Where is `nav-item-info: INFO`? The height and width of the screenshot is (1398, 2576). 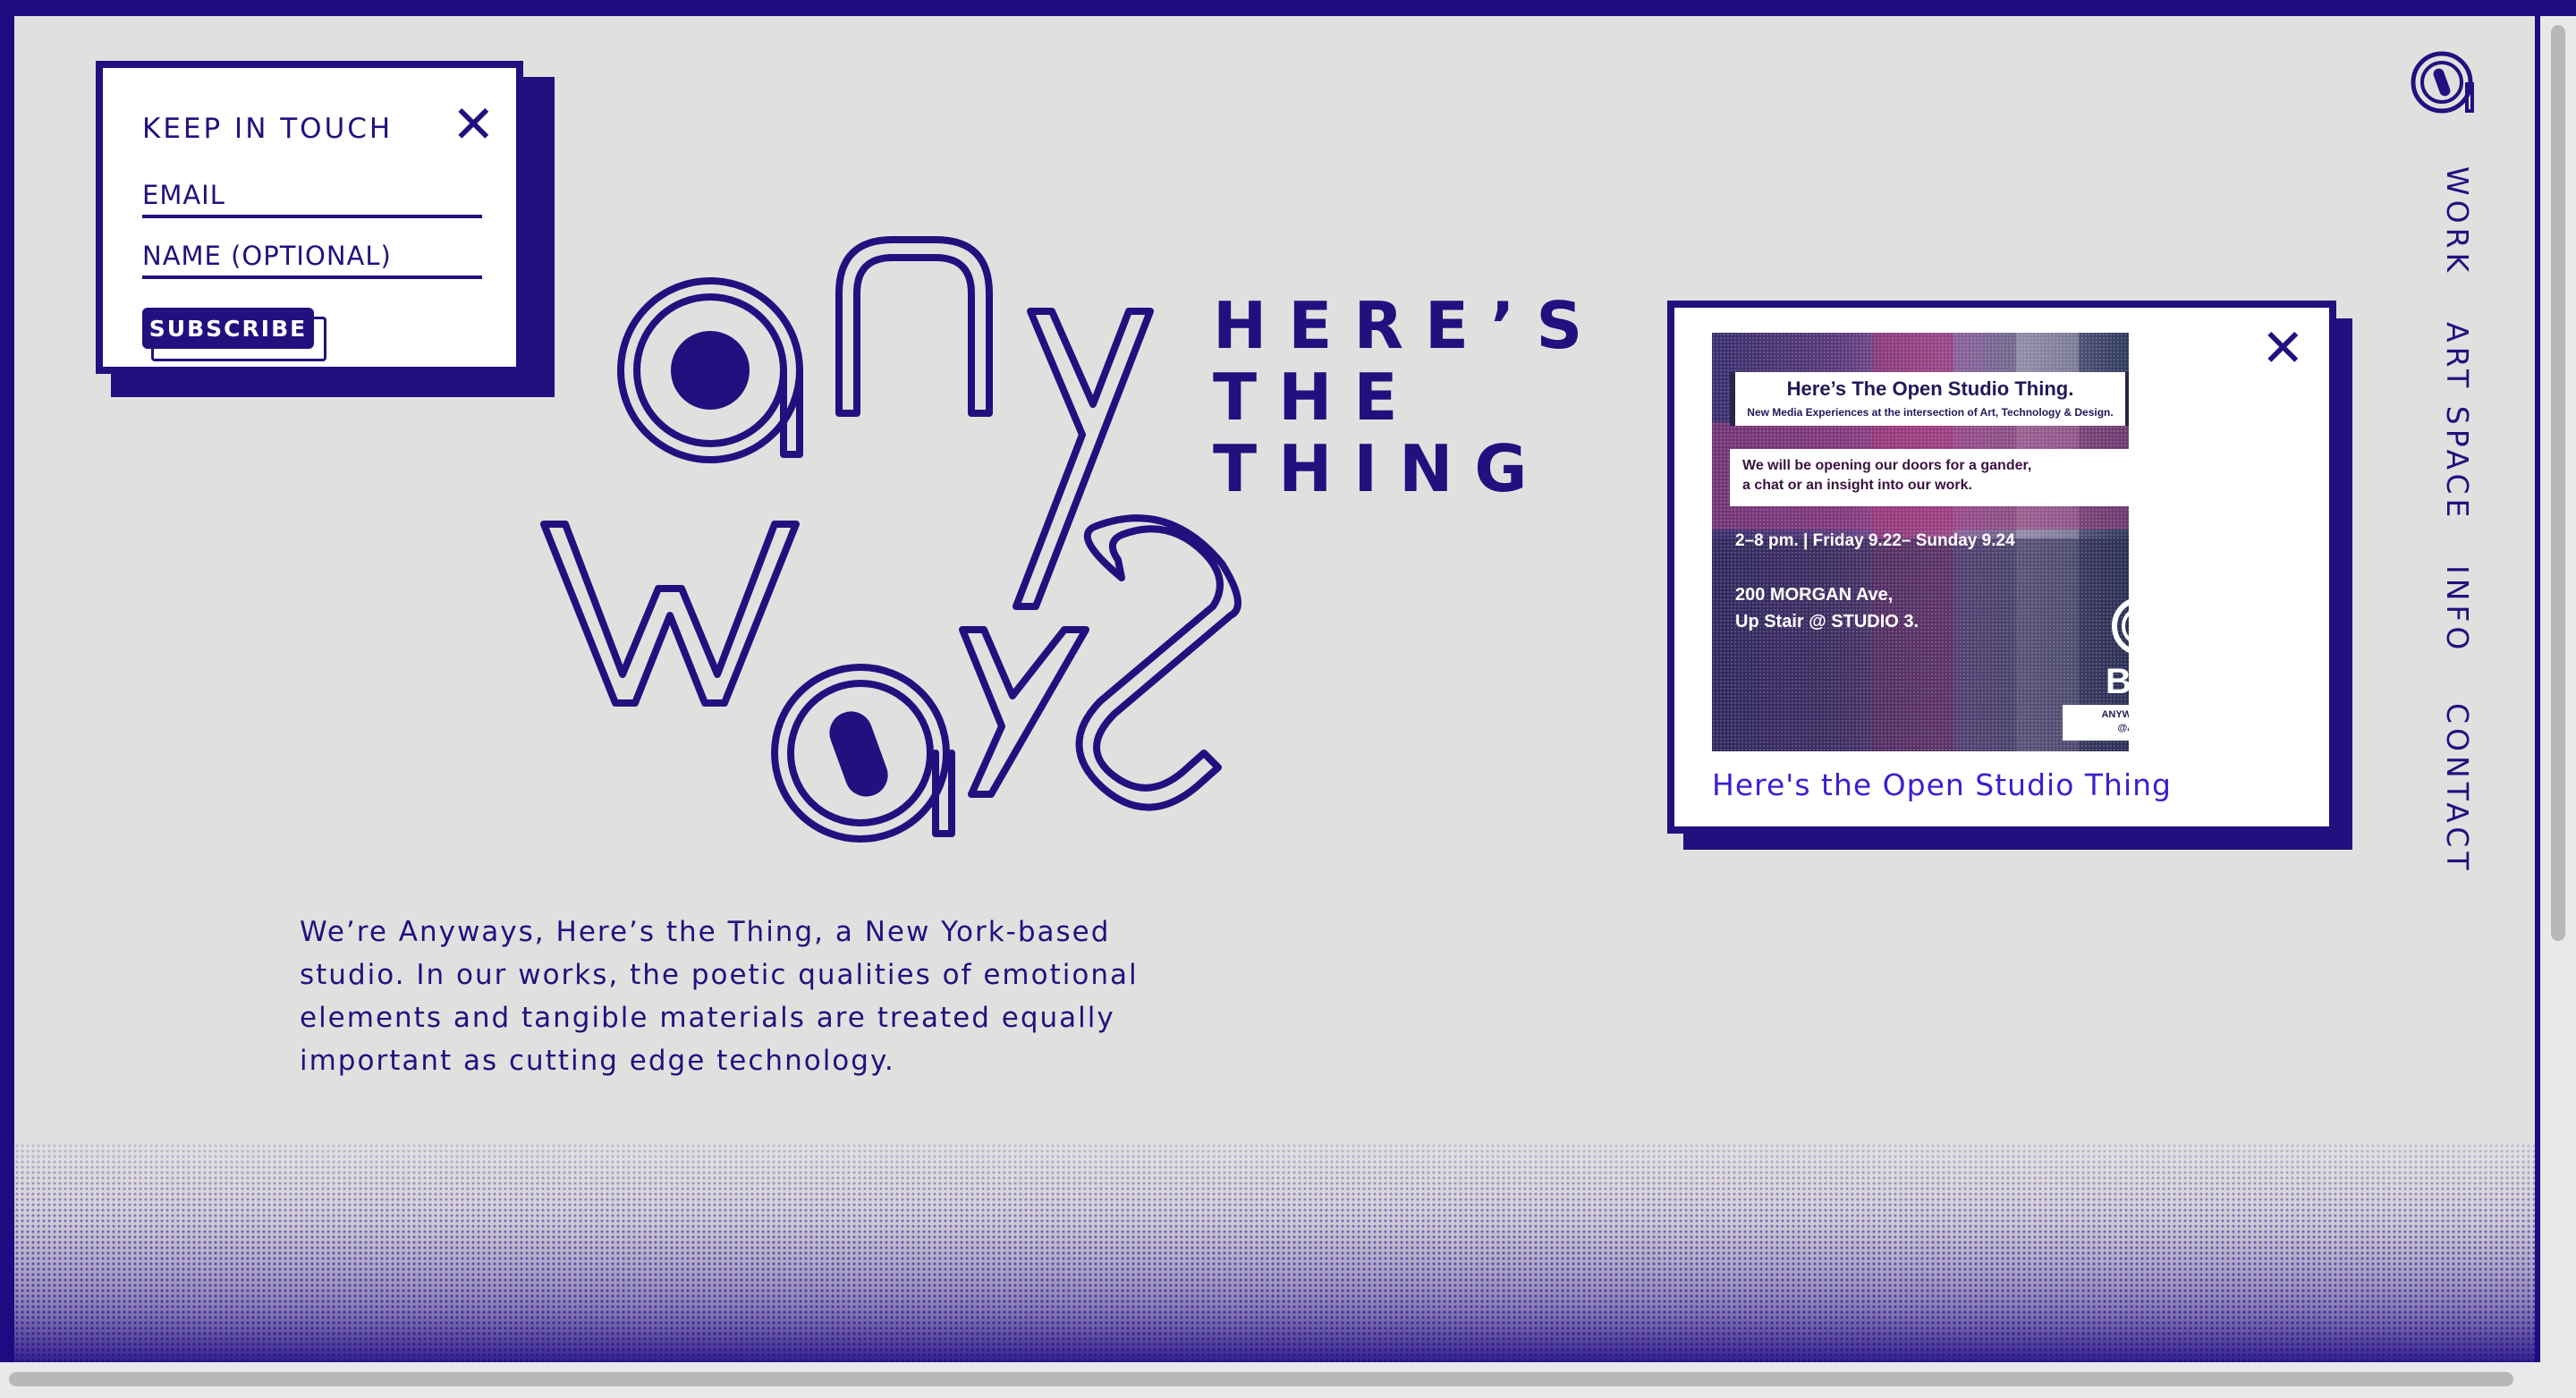 nav-item-info: INFO is located at coordinates (2457, 609).